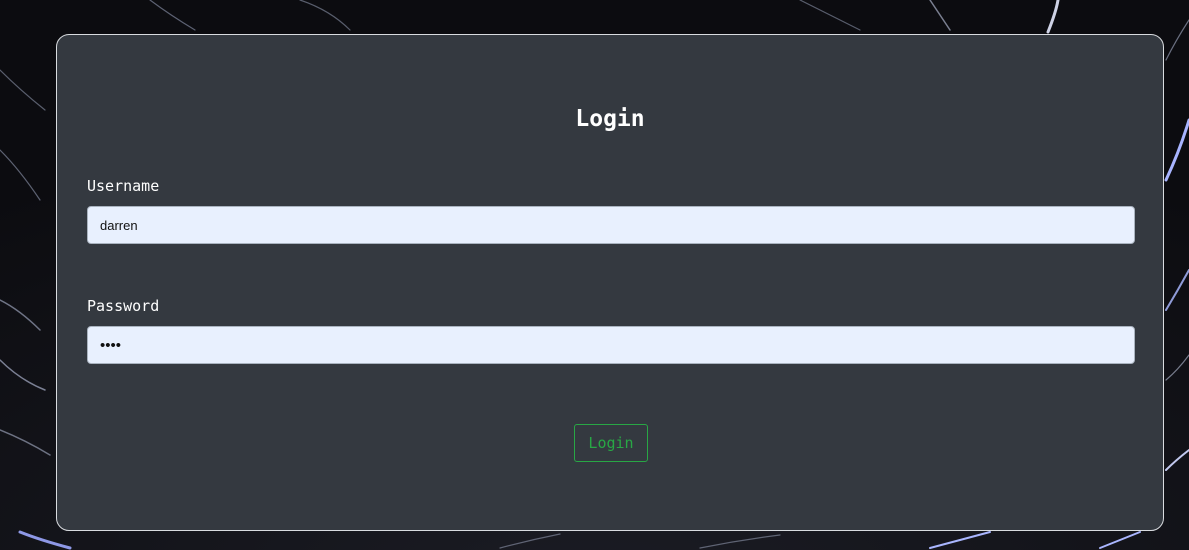 Image resolution: width=1189 pixels, height=550 pixels. I want to click on login-button: Login, so click(611, 443).